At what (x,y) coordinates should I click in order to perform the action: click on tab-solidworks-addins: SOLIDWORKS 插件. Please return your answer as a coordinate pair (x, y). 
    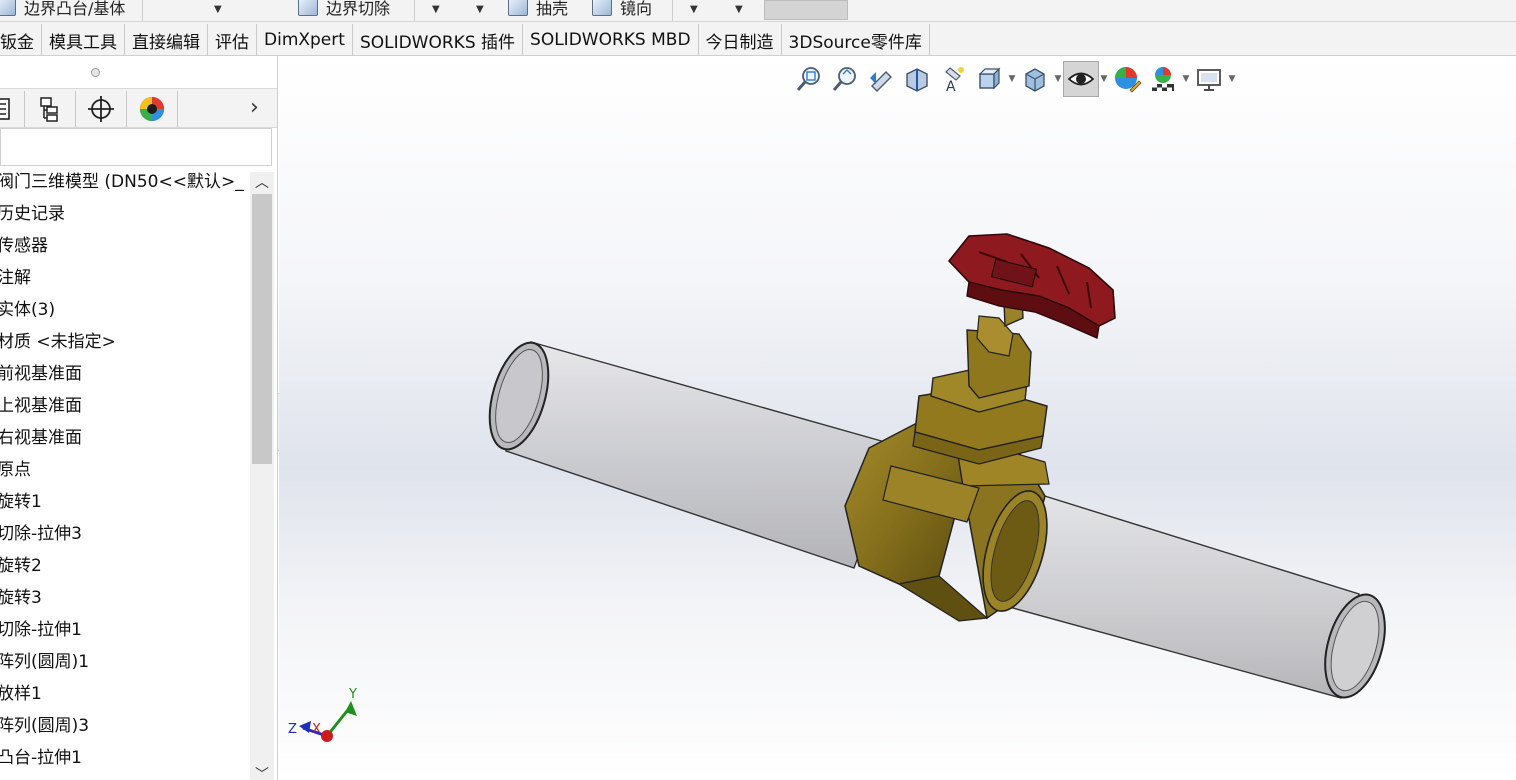
    Looking at the image, I should click on (438, 40).